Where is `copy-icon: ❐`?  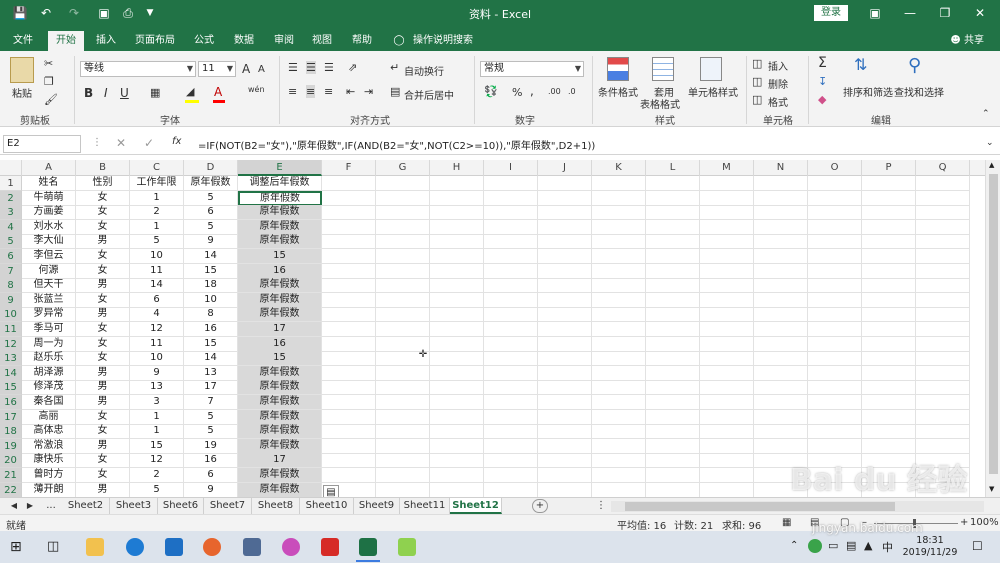
copy-icon: ❐ is located at coordinates (49, 81).